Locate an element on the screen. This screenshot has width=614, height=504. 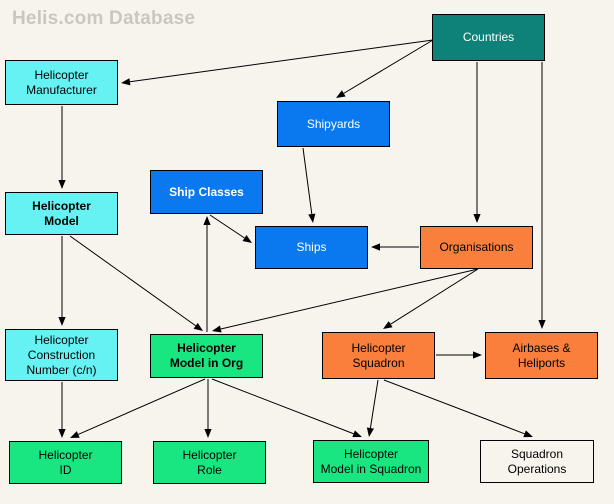
node-label: Organisations is located at coordinates (476, 247).